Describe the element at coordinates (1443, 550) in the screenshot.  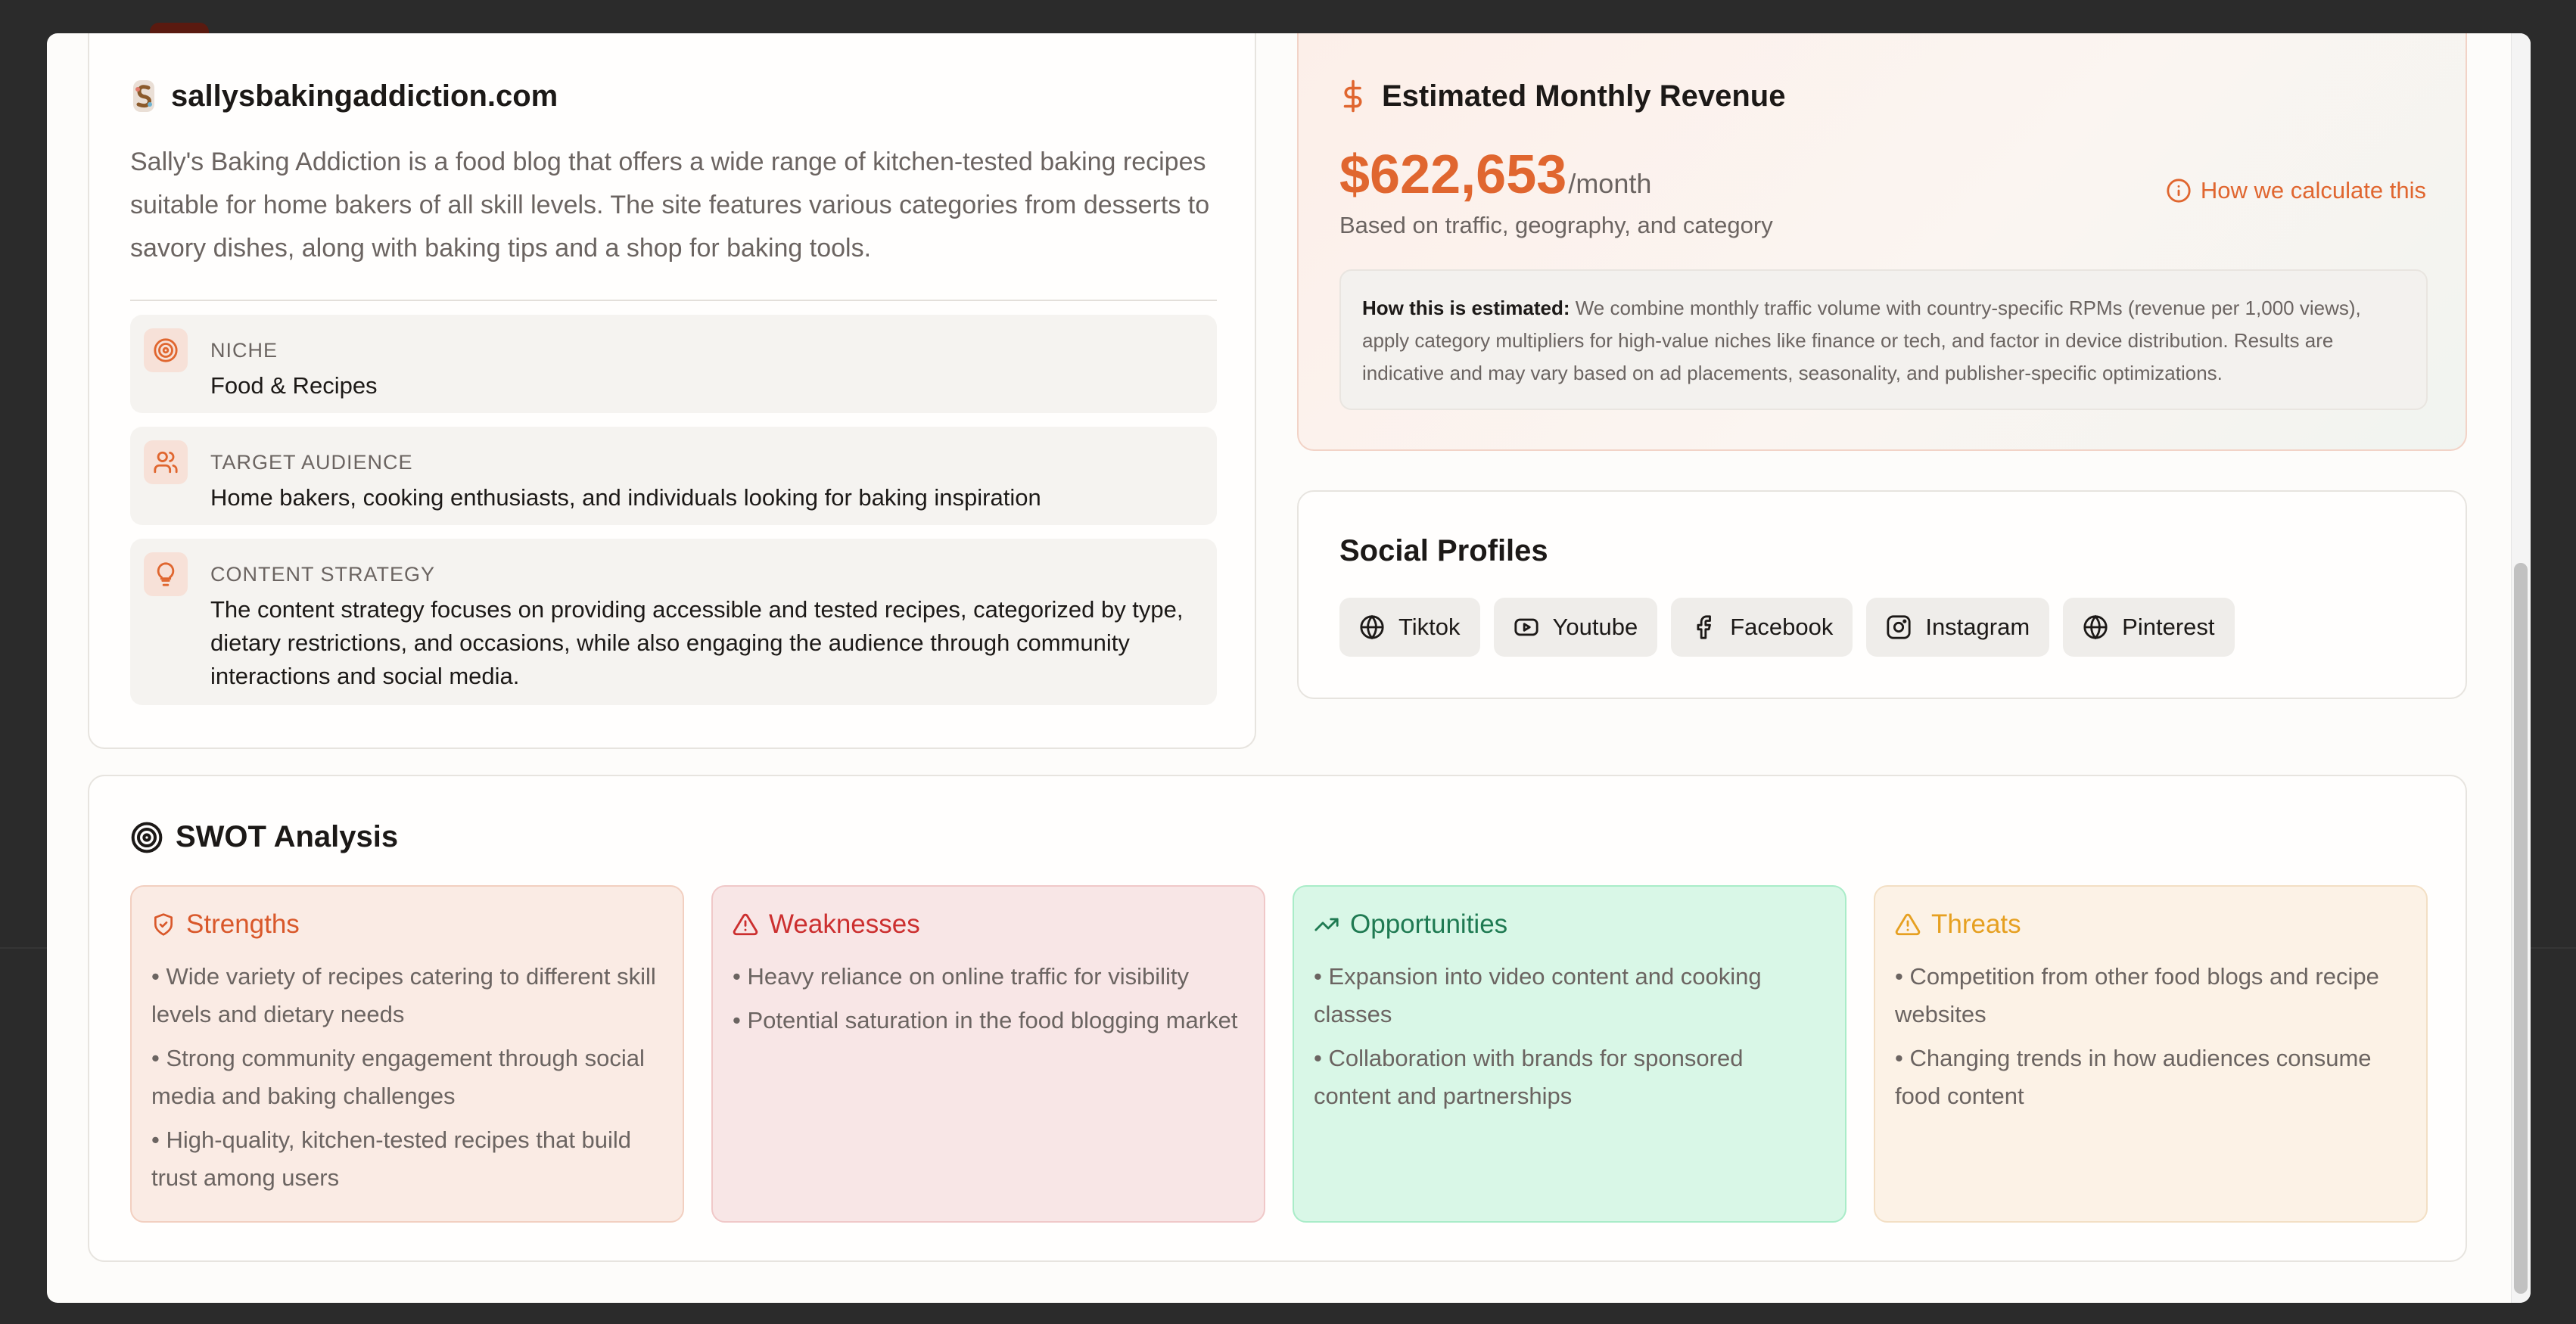
I see `social-profiles-title: Social Profiles` at that location.